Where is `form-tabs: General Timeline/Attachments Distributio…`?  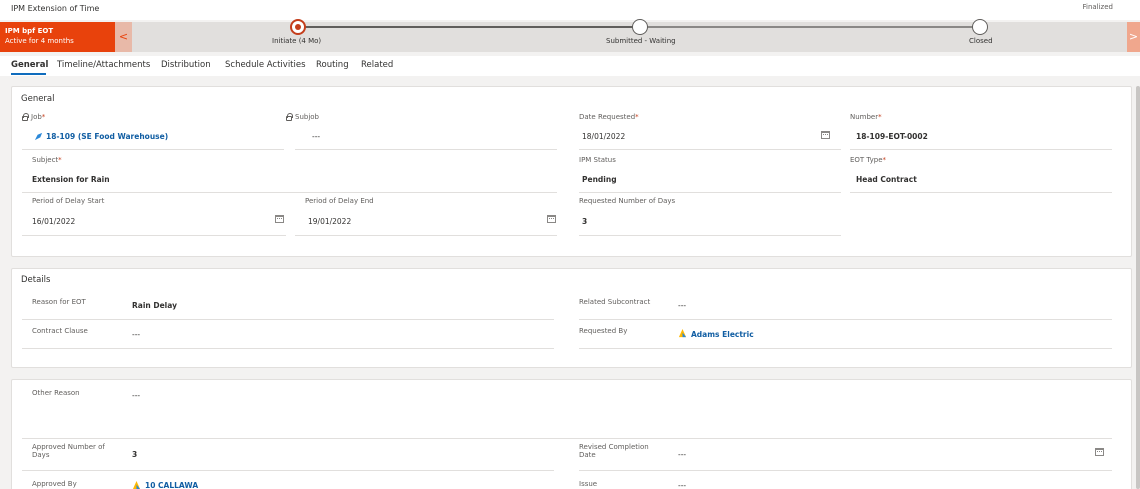
form-tabs: General Timeline/Attachments Distributio… is located at coordinates (570, 66).